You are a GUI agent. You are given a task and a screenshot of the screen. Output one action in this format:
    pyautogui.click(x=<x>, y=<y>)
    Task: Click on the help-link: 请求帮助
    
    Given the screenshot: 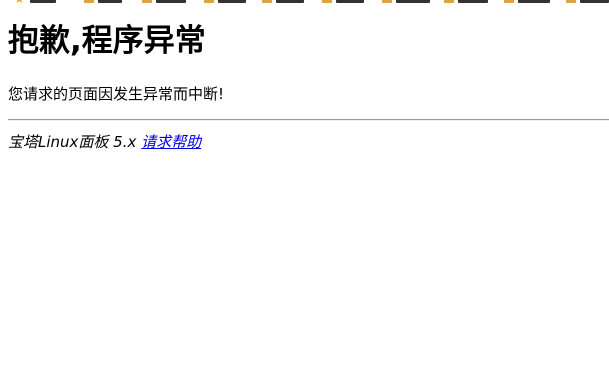 What is the action you would take?
    pyautogui.click(x=171, y=142)
    